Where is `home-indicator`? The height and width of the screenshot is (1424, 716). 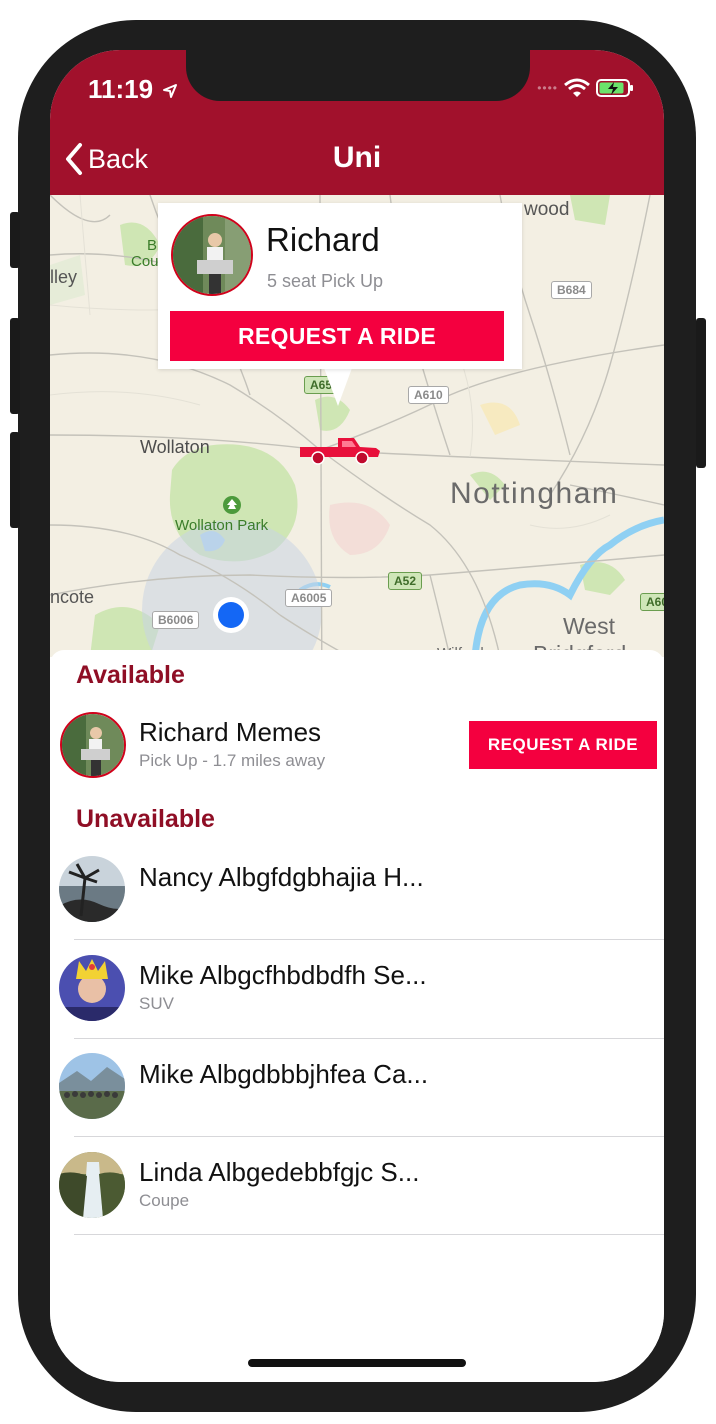
home-indicator is located at coordinates (357, 1363).